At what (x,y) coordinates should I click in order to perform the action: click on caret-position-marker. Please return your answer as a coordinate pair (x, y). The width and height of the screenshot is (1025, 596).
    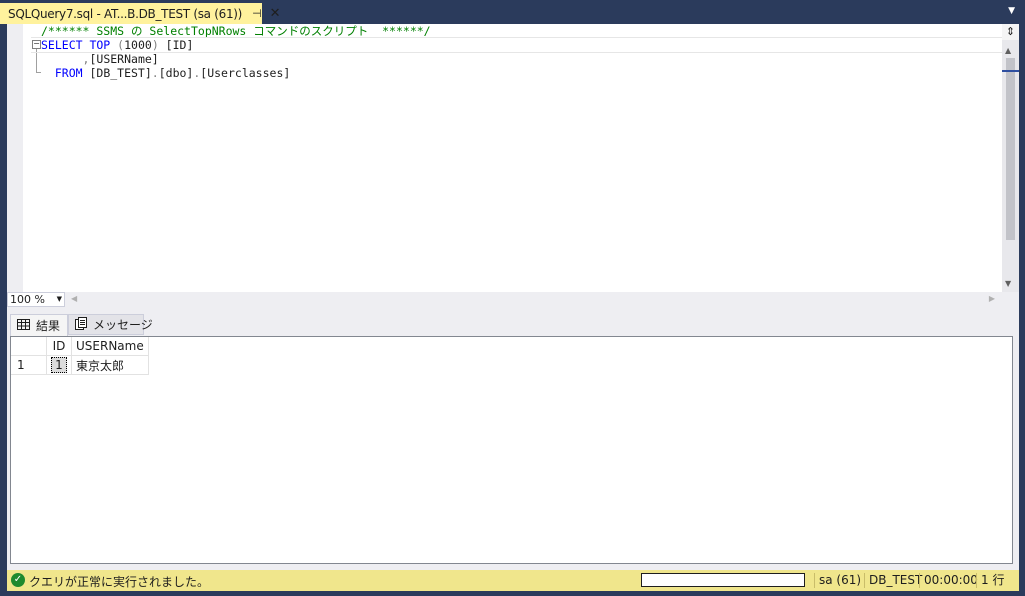
    Looking at the image, I should click on (1010, 71).